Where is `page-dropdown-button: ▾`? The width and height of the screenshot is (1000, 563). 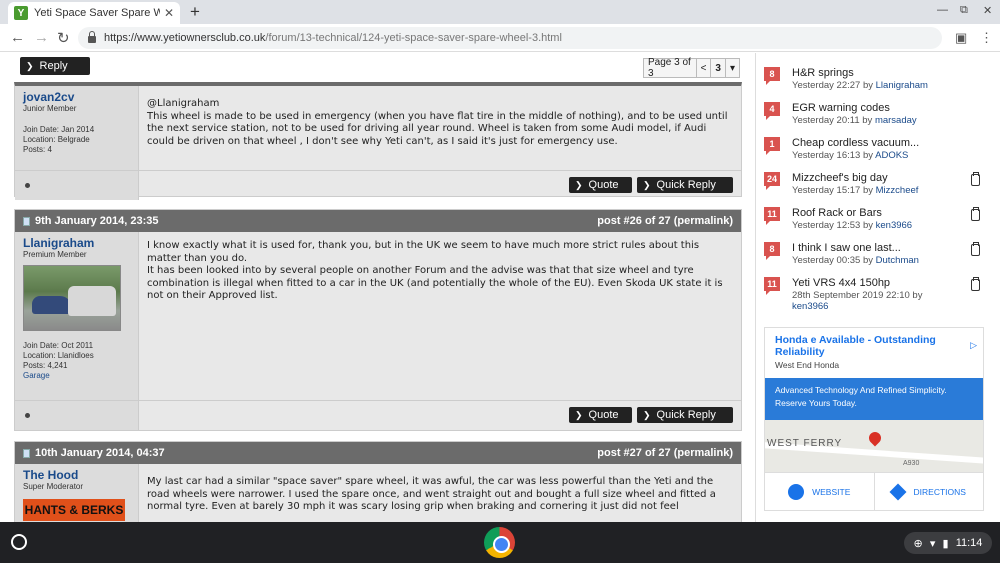 page-dropdown-button: ▾ is located at coordinates (731, 68).